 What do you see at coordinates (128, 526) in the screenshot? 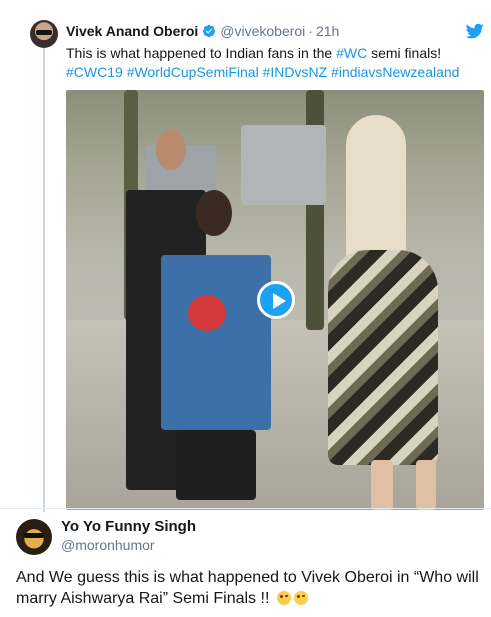
I see `reply-author-name: Yo Yo Funny Singh` at bounding box center [128, 526].